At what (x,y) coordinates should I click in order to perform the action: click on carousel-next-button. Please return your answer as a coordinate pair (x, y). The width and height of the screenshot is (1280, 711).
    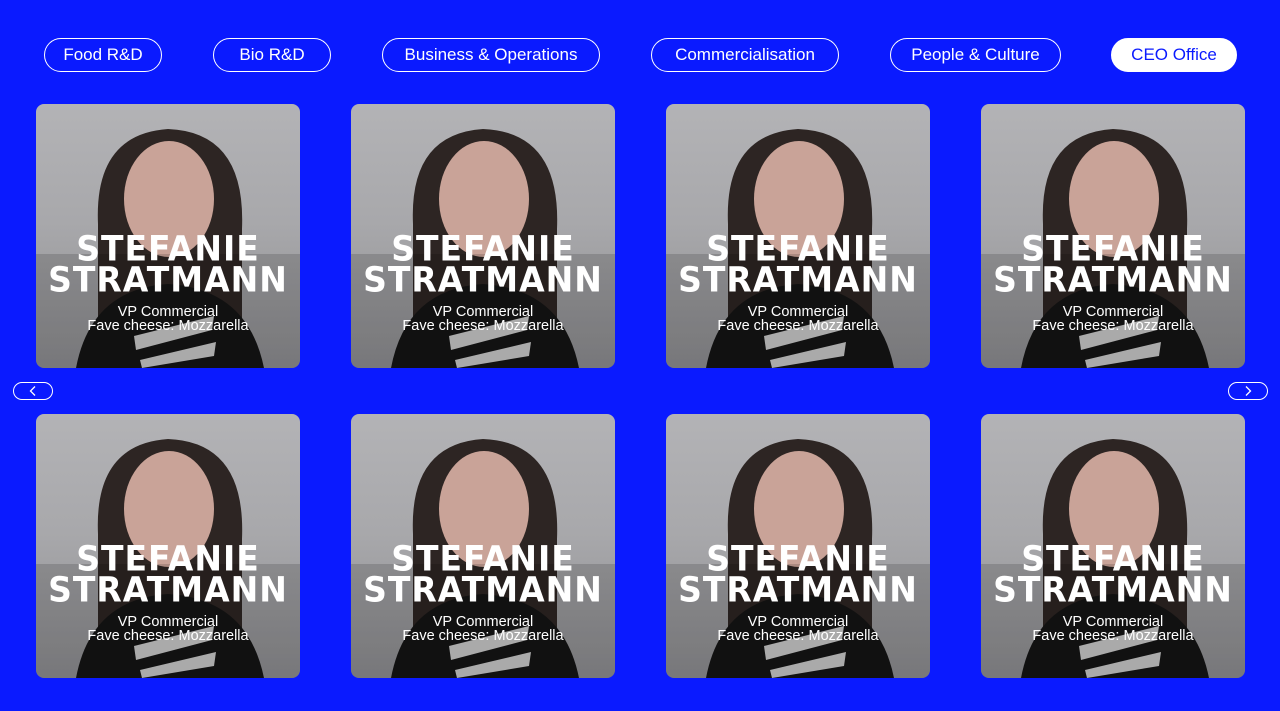
    Looking at the image, I should click on (1248, 391).